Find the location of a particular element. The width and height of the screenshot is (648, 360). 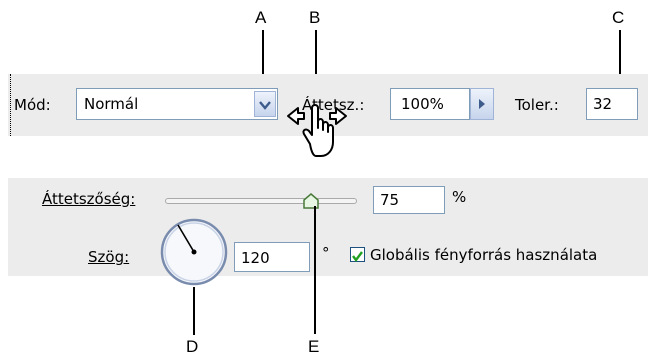

callout-e: E is located at coordinates (314, 346).